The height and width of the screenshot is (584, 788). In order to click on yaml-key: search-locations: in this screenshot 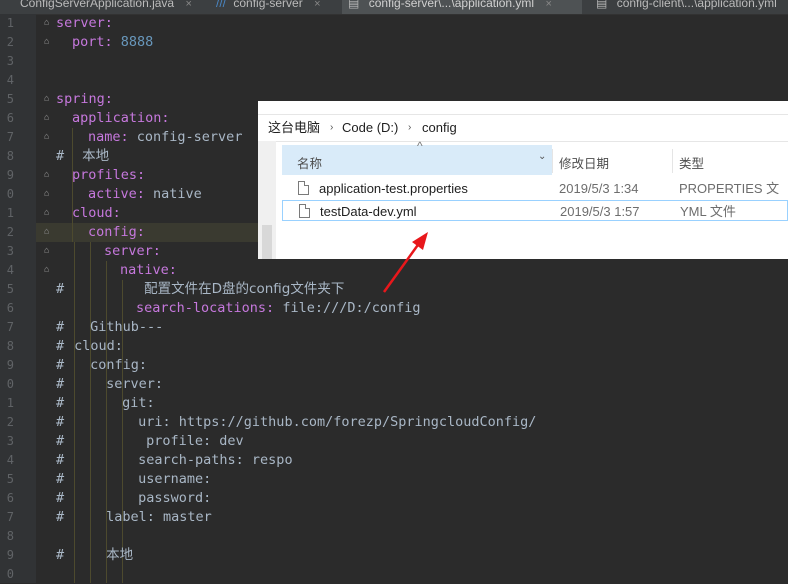, I will do `click(205, 308)`.